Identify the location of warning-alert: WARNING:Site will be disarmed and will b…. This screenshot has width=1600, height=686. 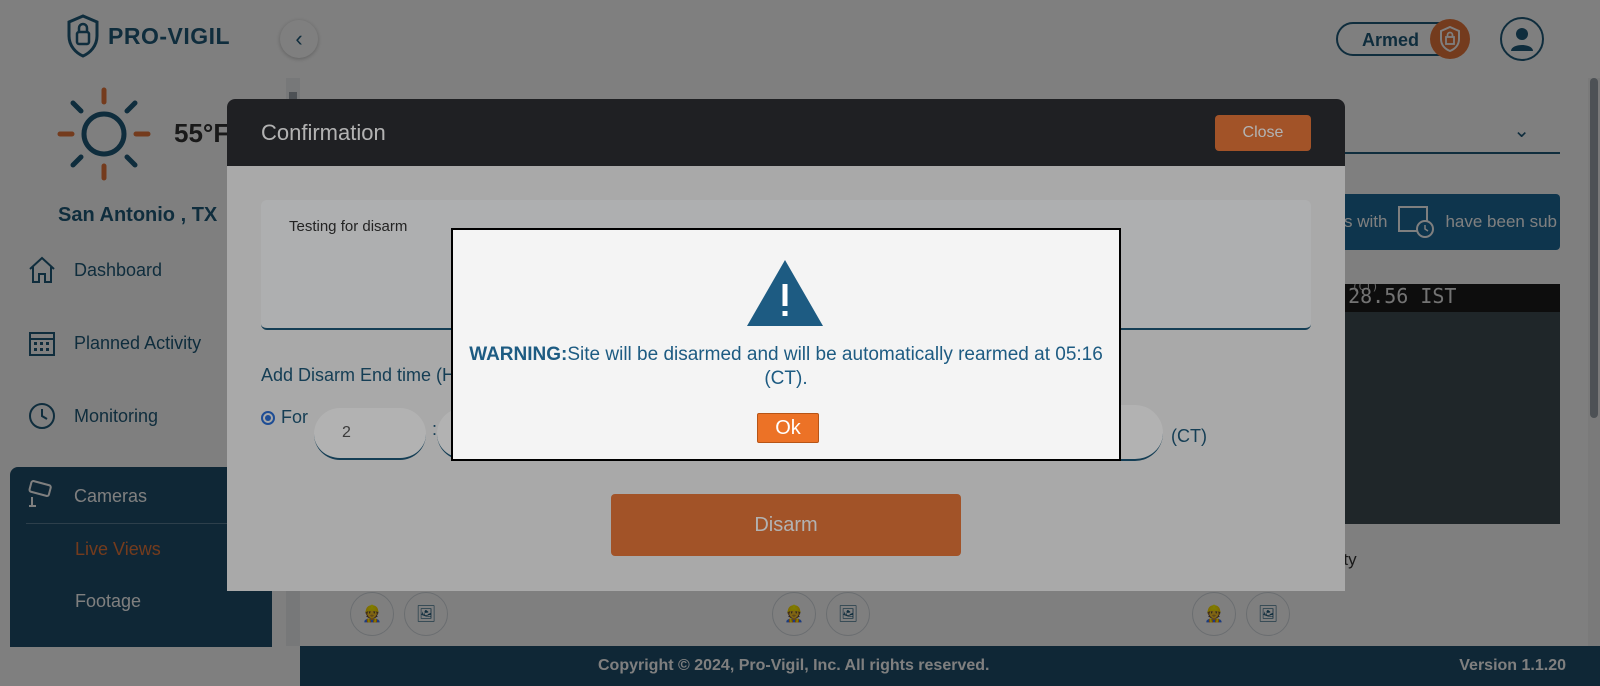
(786, 344).